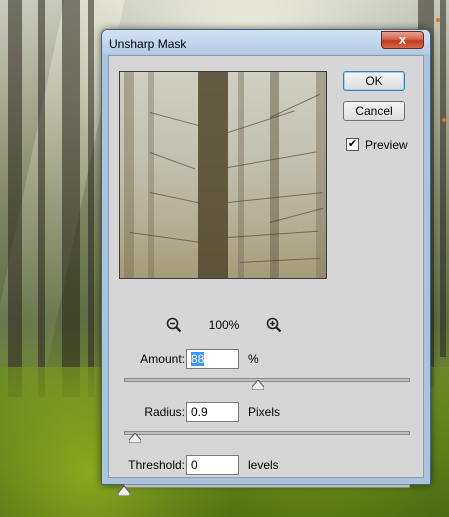  What do you see at coordinates (148, 44) in the screenshot?
I see `dialog-title: Unsharp Mask` at bounding box center [148, 44].